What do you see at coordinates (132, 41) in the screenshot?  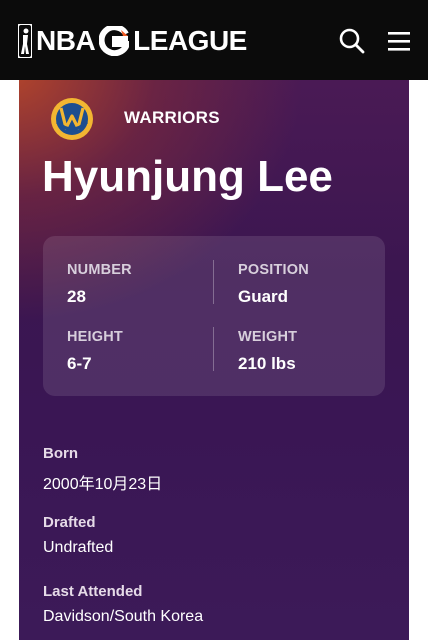 I see `nba-g-league-logo: NBA LEAGUE` at bounding box center [132, 41].